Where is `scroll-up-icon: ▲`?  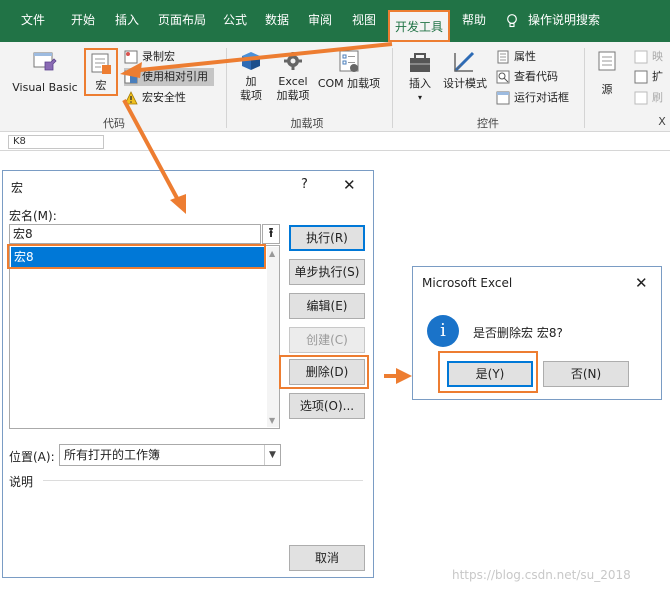 scroll-up-icon: ▲ is located at coordinates (272, 253).